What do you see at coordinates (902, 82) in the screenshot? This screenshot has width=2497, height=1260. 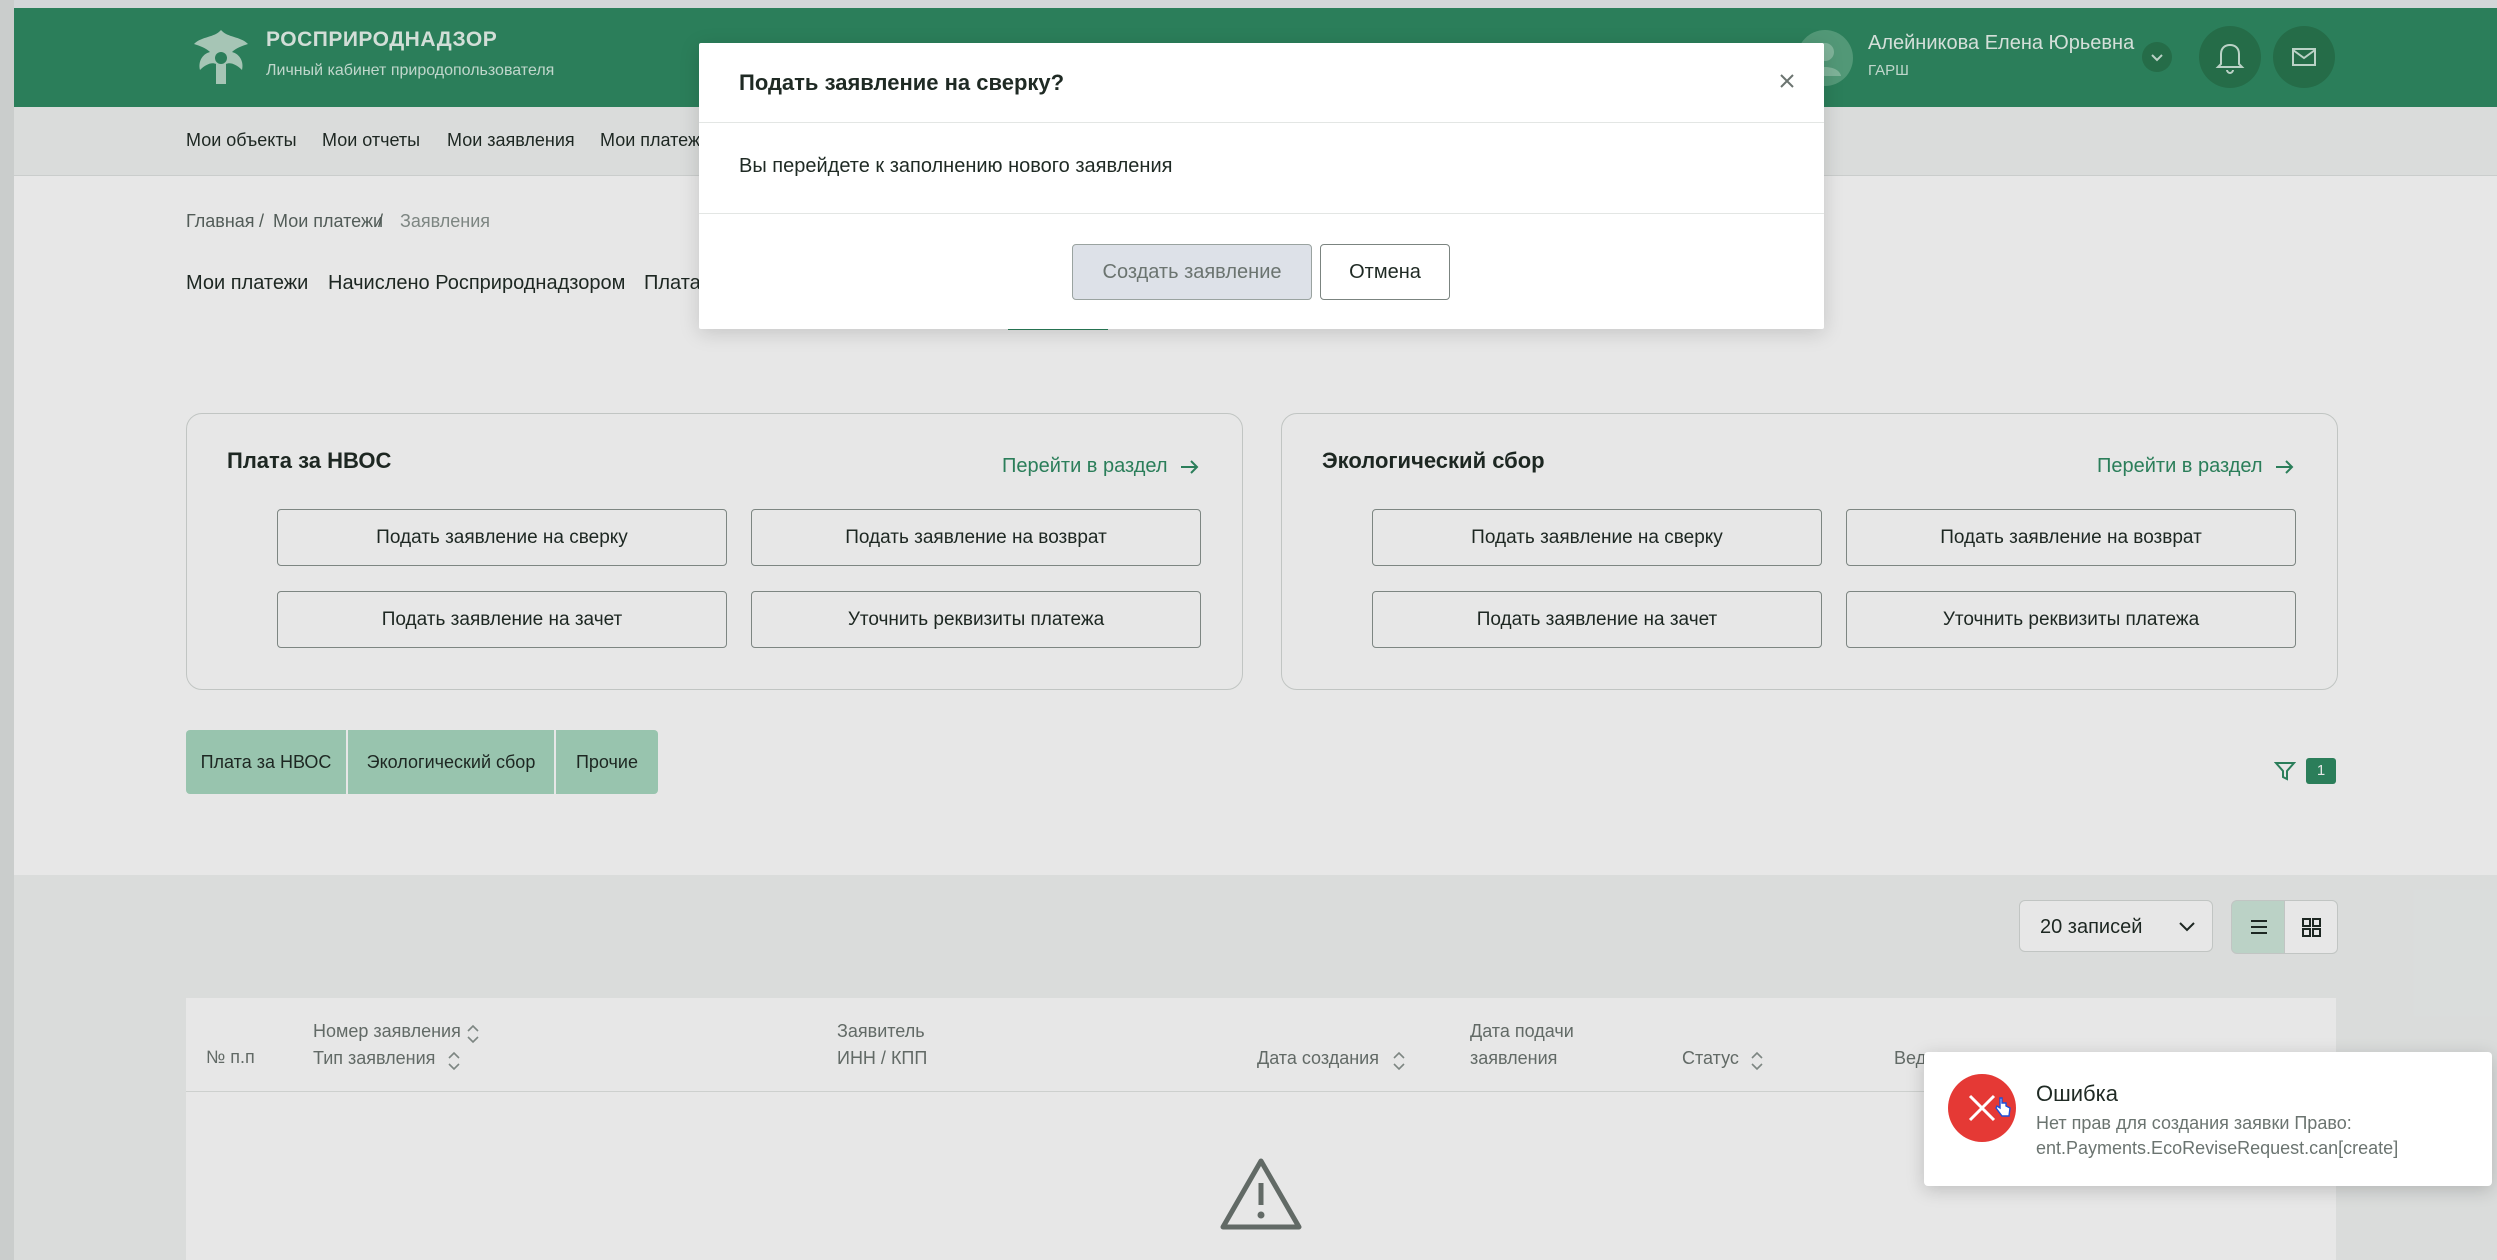 I see `modal-title: Подать заявление на сверку?` at bounding box center [902, 82].